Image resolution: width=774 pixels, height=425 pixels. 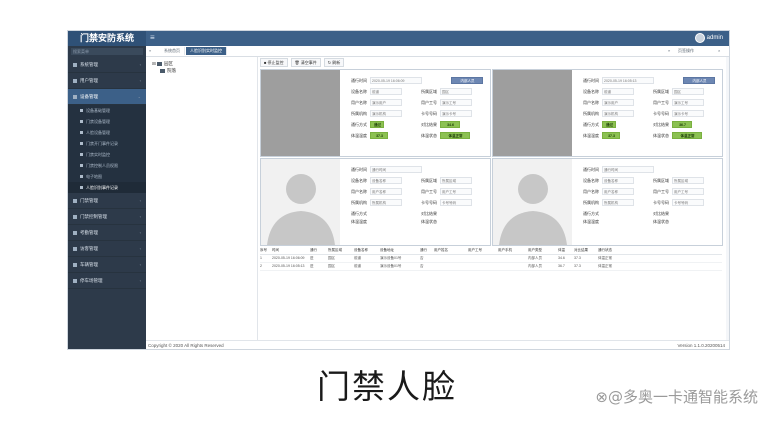 I want to click on sidebar-item-access: 门禁管理 ‹, so click(x=107, y=201).